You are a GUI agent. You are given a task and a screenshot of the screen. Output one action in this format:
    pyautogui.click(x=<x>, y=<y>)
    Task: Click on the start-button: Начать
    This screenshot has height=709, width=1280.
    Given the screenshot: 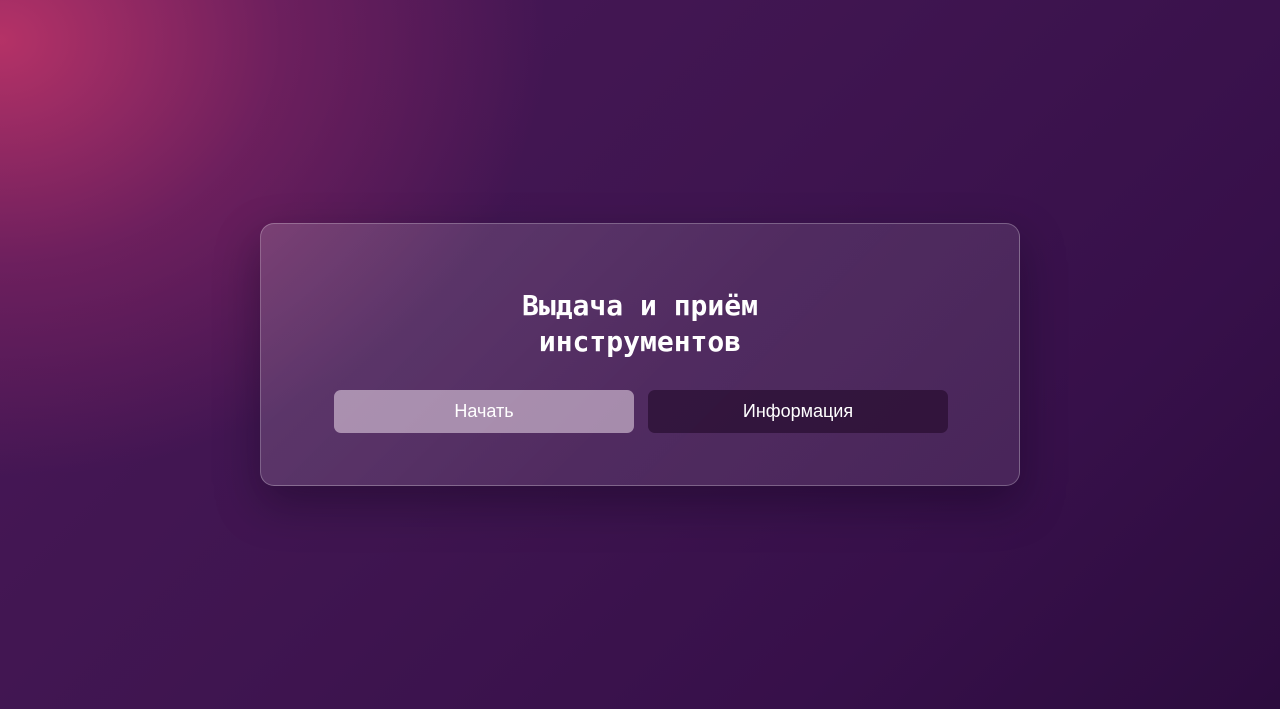 What is the action you would take?
    pyautogui.click(x=484, y=411)
    